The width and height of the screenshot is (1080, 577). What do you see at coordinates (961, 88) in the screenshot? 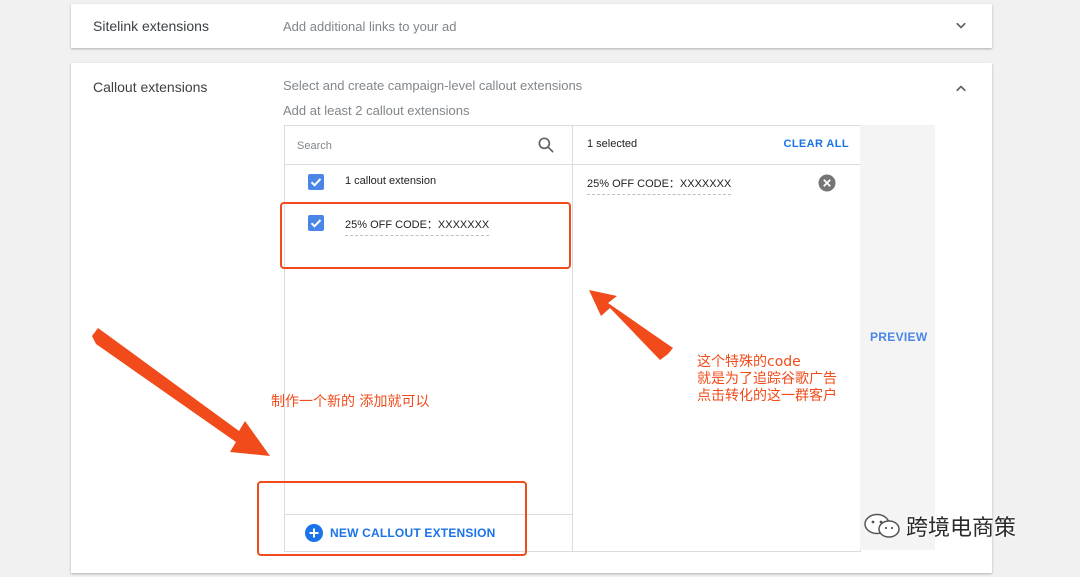
I see `chevron-up-icon` at bounding box center [961, 88].